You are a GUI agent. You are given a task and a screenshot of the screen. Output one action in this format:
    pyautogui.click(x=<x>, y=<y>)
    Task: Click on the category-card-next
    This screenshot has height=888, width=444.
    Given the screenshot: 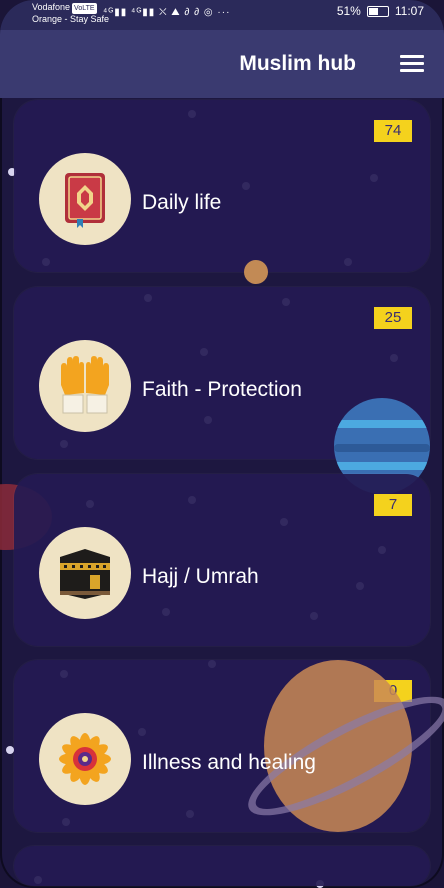 What is the action you would take?
    pyautogui.click(x=222, y=866)
    